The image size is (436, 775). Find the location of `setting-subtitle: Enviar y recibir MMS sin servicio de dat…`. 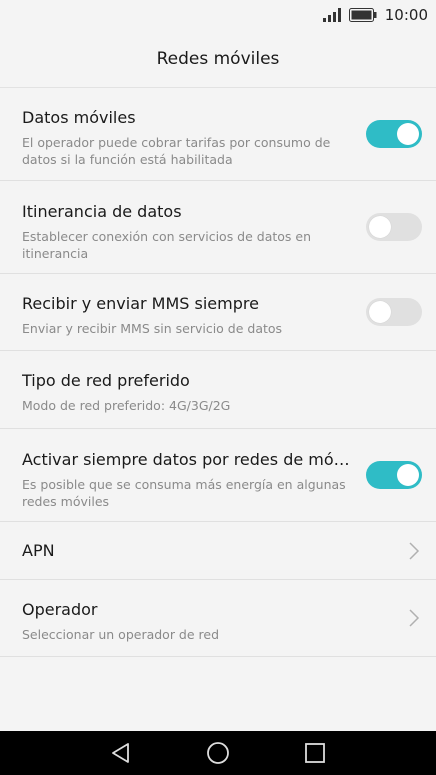

setting-subtitle: Enviar y recibir MMS sin servicio de dat… is located at coordinates (152, 328).